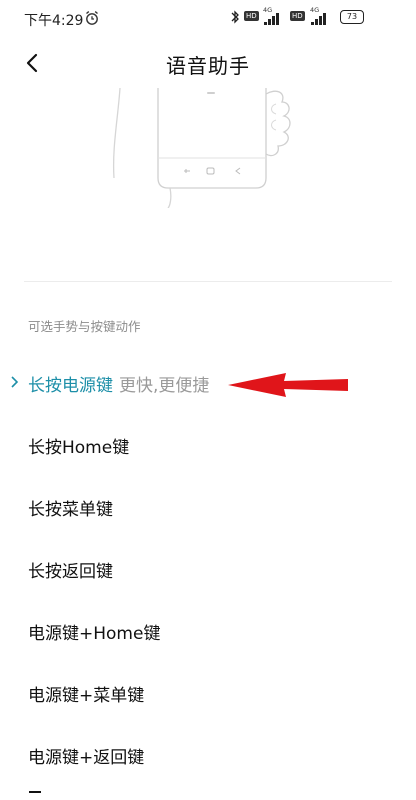  I want to click on status-time: 下午4:29, so click(54, 21).